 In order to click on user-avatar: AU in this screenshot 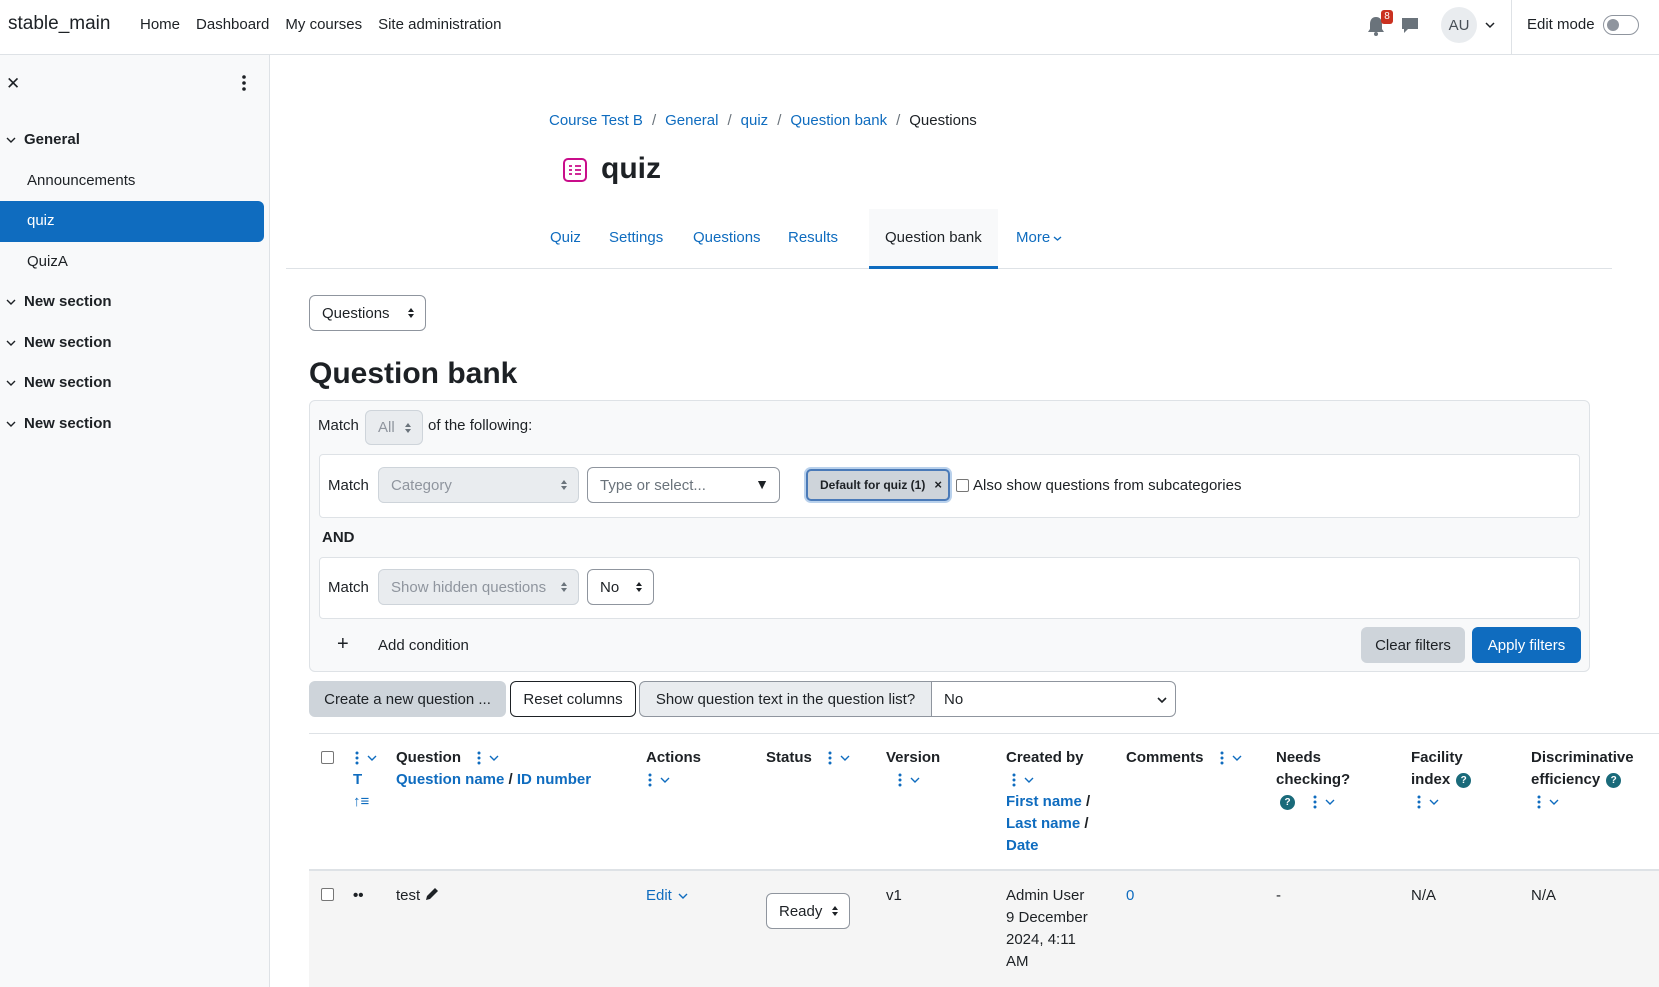, I will do `click(1459, 25)`.